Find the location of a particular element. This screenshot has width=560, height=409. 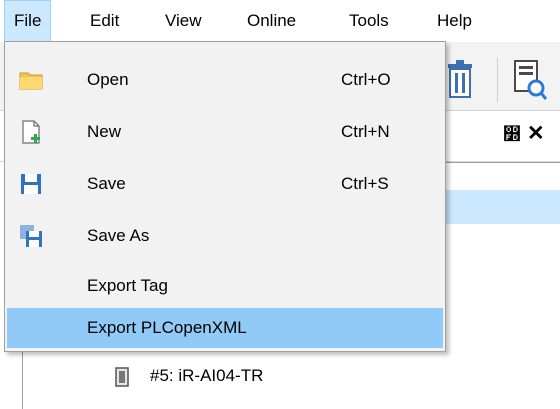

tree-item-label: #5: iR-AI04-TR is located at coordinates (207, 375).